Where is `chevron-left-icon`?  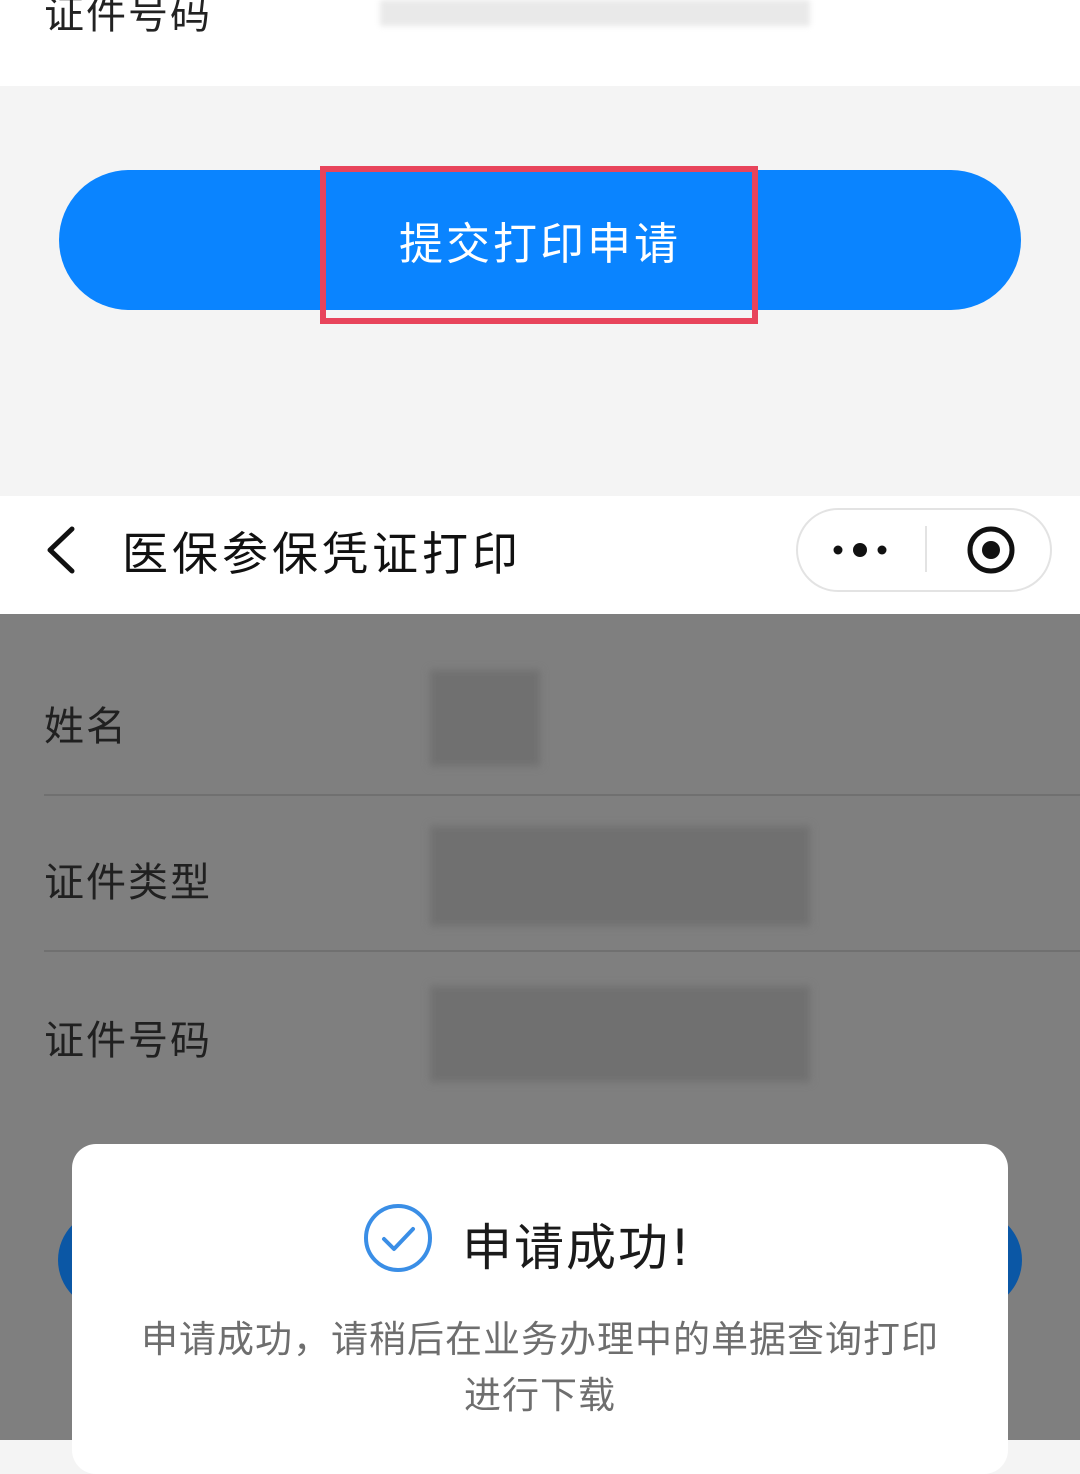 chevron-left-icon is located at coordinates (61, 550).